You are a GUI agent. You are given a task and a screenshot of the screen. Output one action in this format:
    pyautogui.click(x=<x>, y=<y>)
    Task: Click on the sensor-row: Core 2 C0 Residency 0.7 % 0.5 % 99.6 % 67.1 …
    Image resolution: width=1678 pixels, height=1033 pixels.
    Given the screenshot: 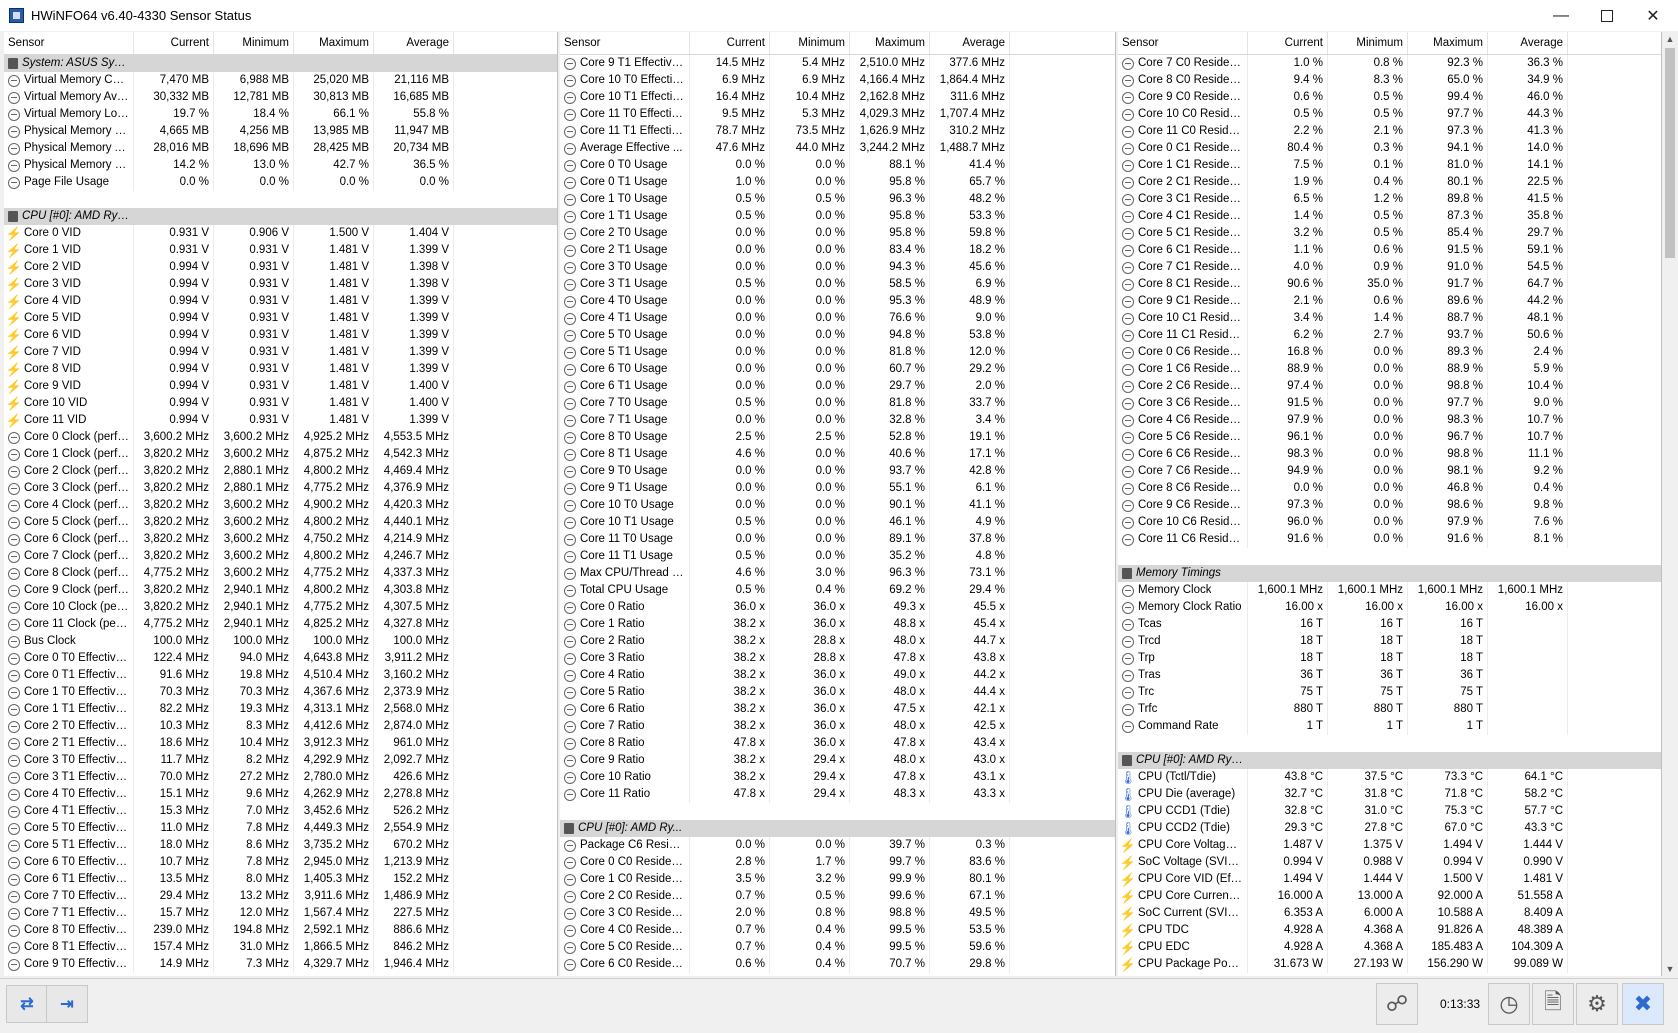 What is the action you would take?
    pyautogui.click(x=837, y=896)
    